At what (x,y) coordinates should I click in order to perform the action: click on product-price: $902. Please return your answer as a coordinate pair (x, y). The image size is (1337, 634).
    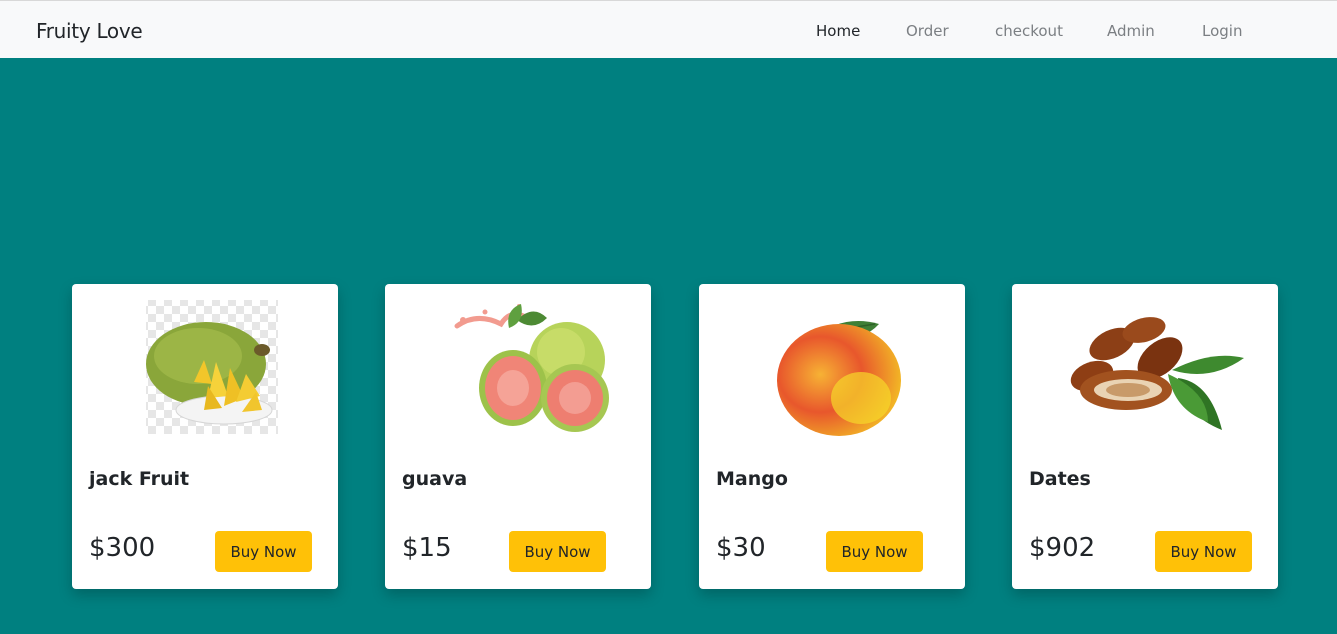
    Looking at the image, I should click on (1062, 548).